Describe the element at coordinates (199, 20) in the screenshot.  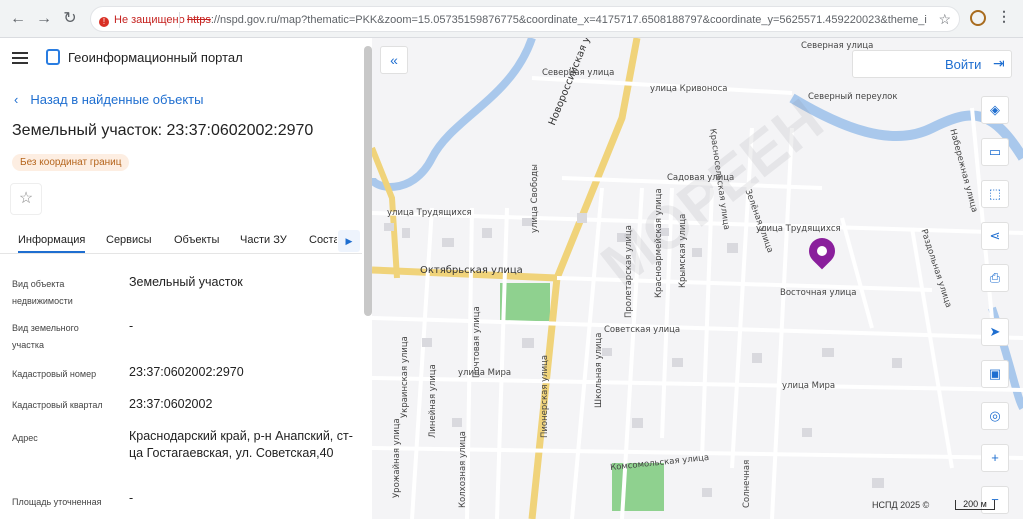
I see `url-scheme: https` at that location.